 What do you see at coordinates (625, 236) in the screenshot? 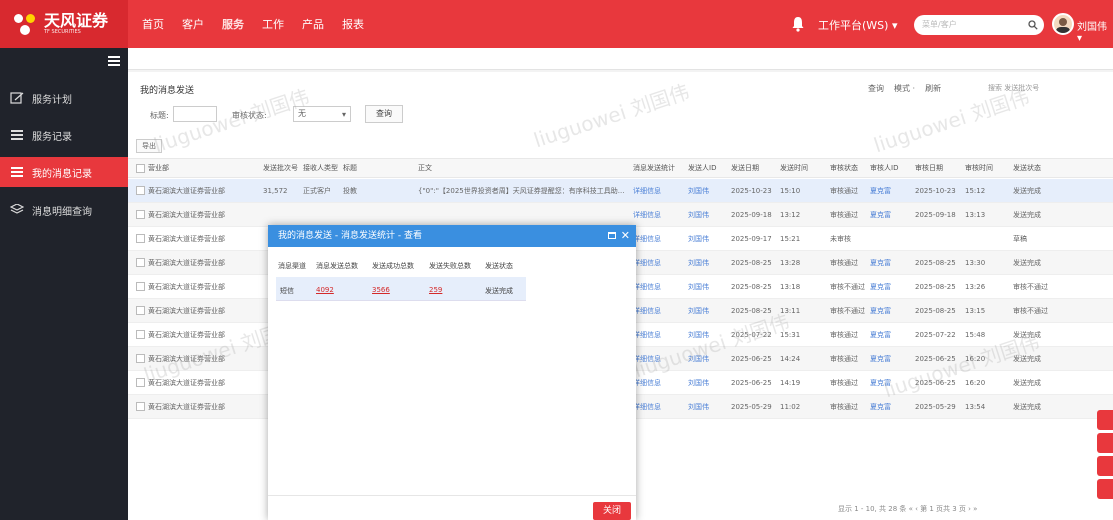
I see `close-icon: ✕` at bounding box center [625, 236].